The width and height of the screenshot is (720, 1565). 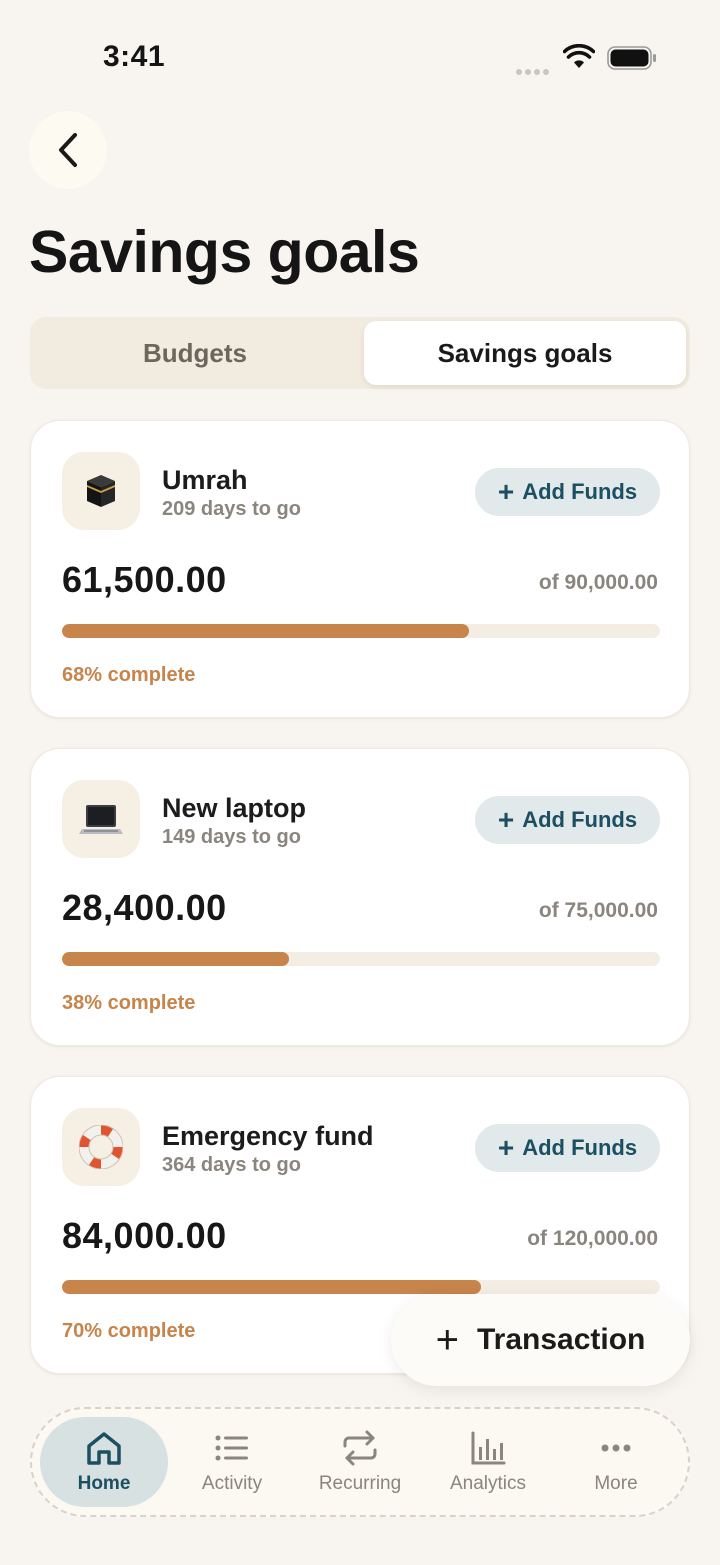 I want to click on more-icon, so click(x=616, y=1448).